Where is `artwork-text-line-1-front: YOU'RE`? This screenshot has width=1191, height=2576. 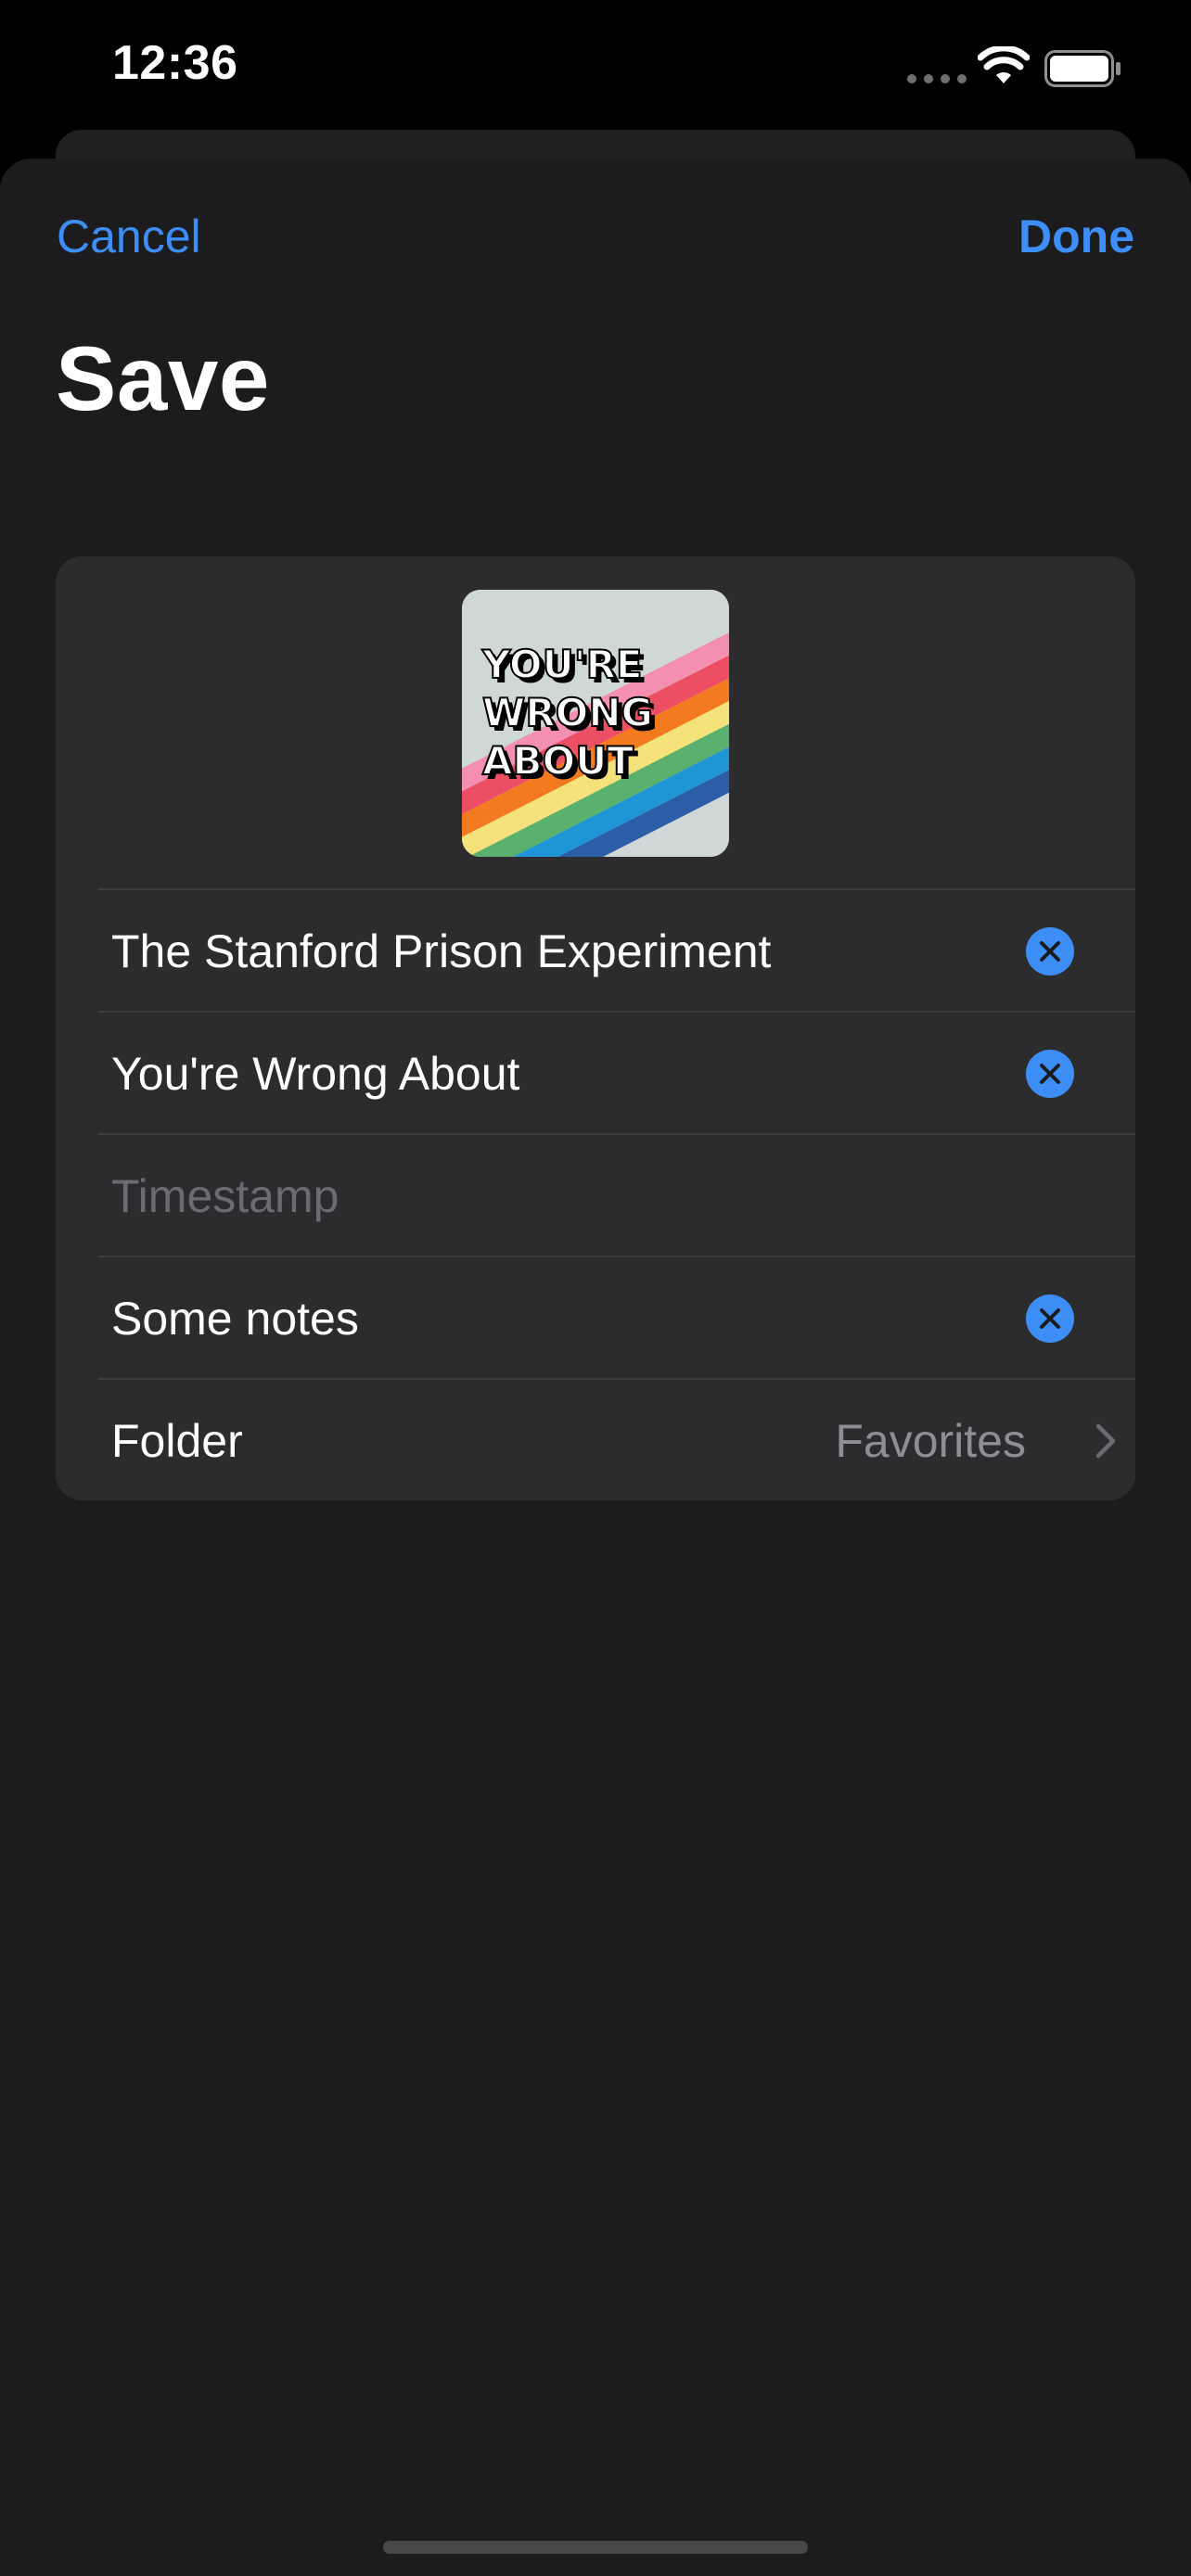
artwork-text-line-1-front: YOU'RE is located at coordinates (562, 665).